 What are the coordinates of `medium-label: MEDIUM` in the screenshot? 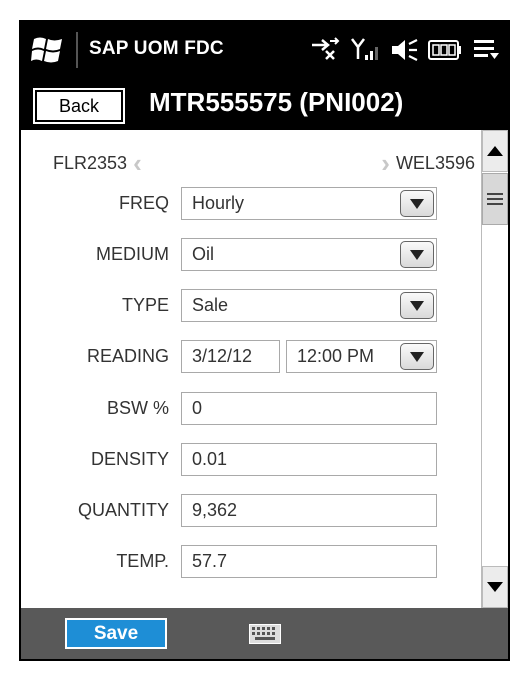 It's located at (132, 254).